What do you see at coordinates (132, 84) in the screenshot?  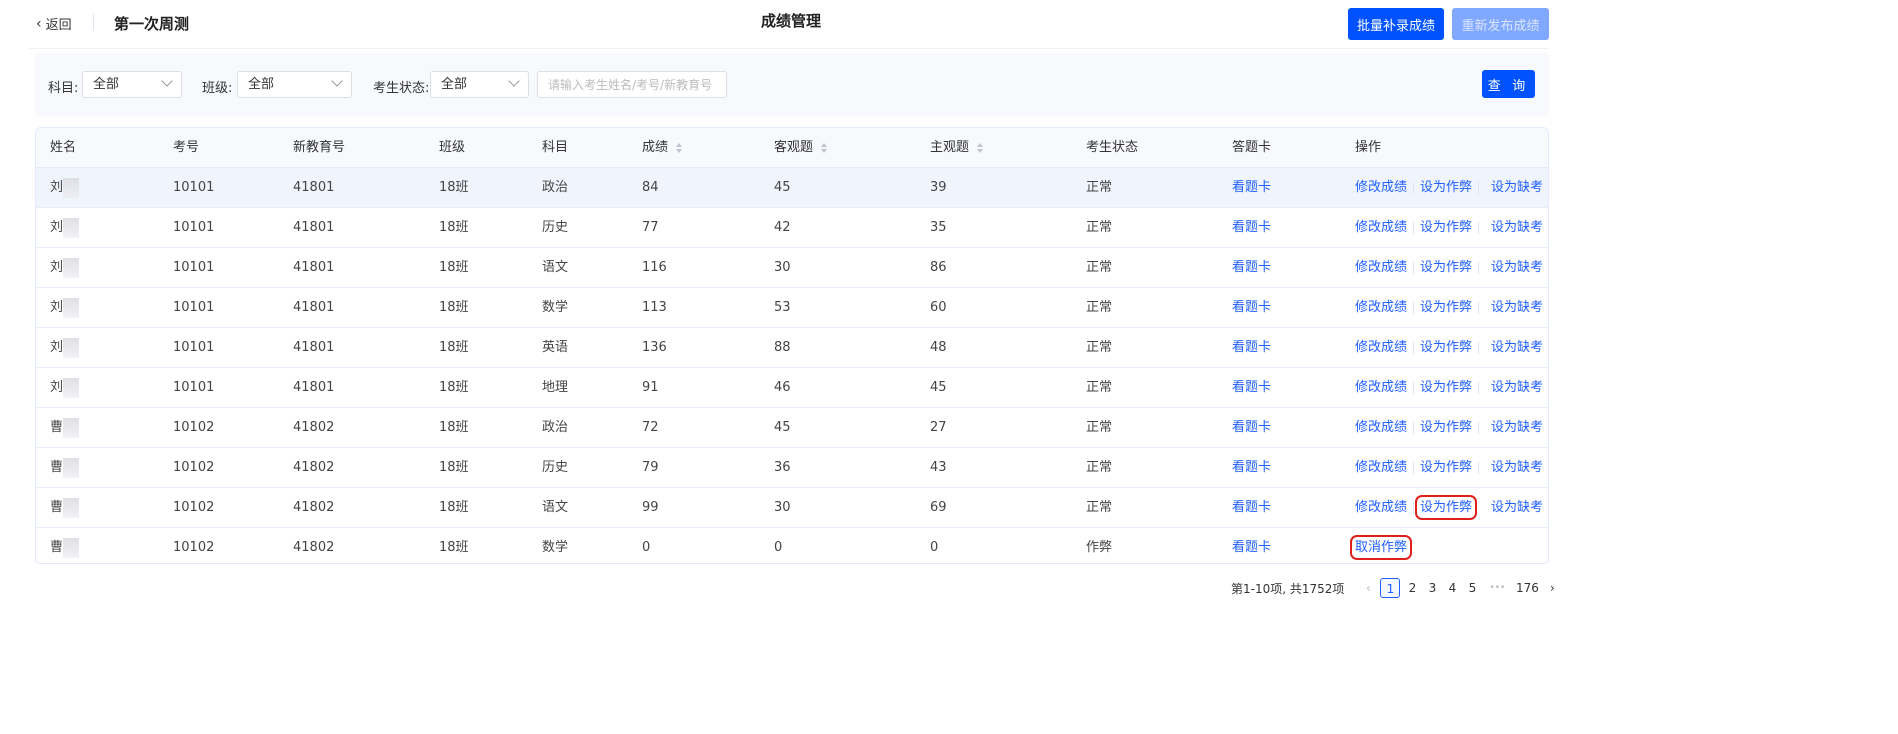 I see `subject-select: 全部` at bounding box center [132, 84].